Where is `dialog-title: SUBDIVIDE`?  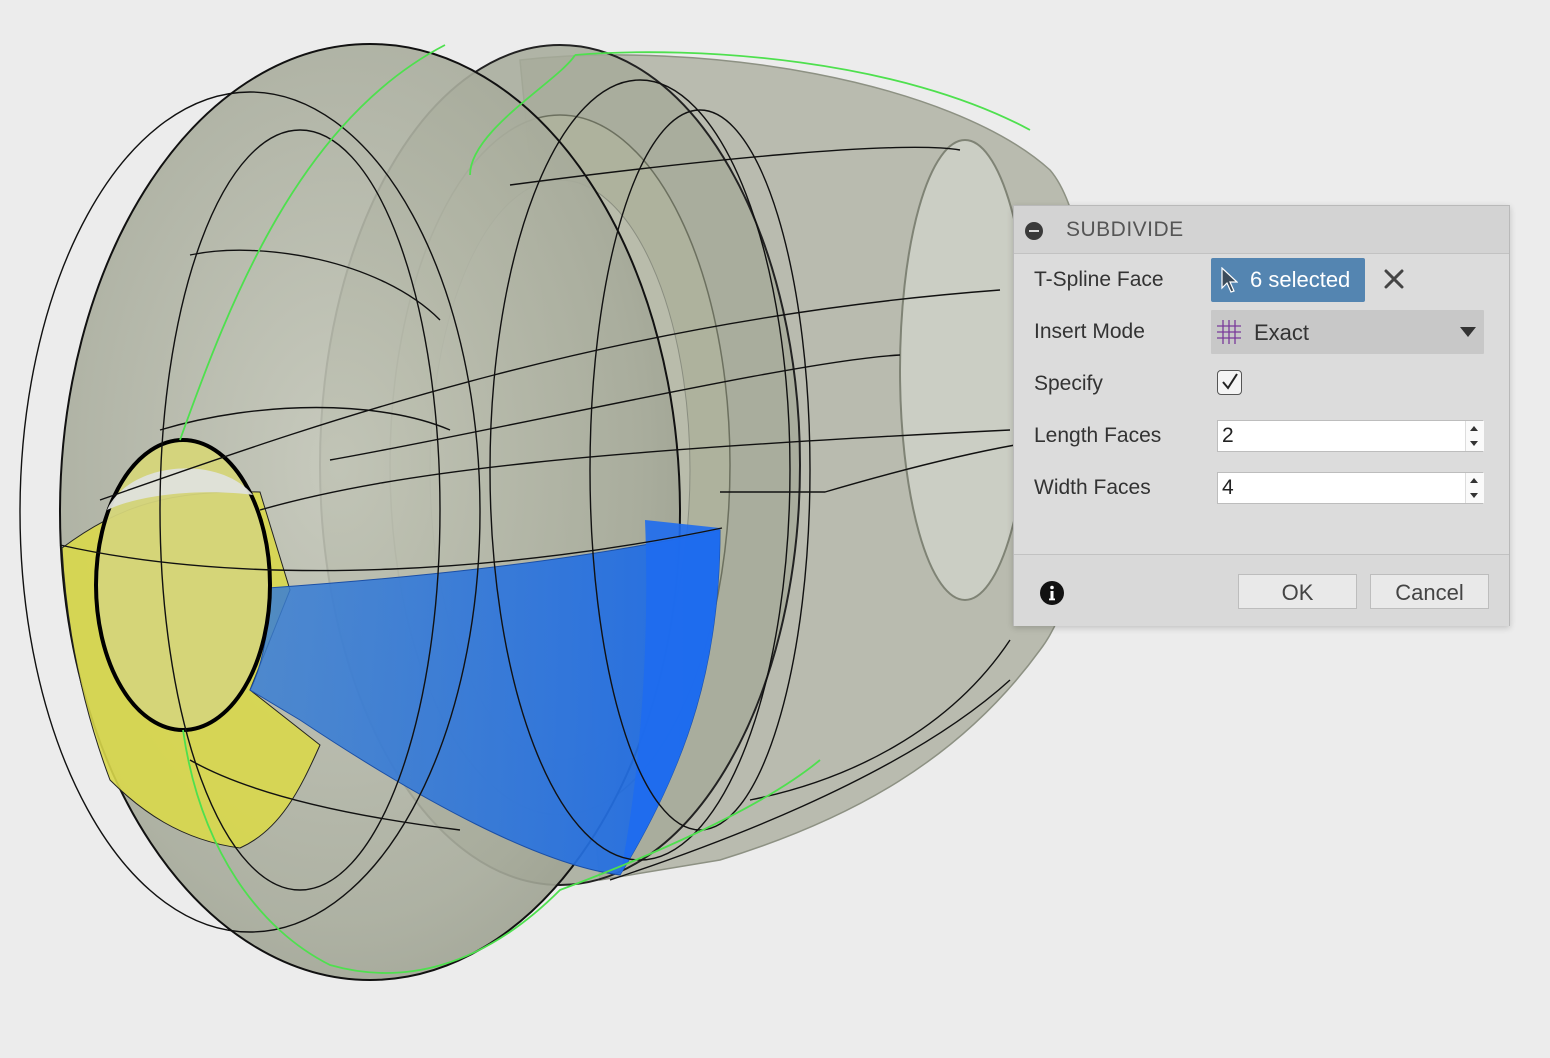 dialog-title: SUBDIVIDE is located at coordinates (1125, 229).